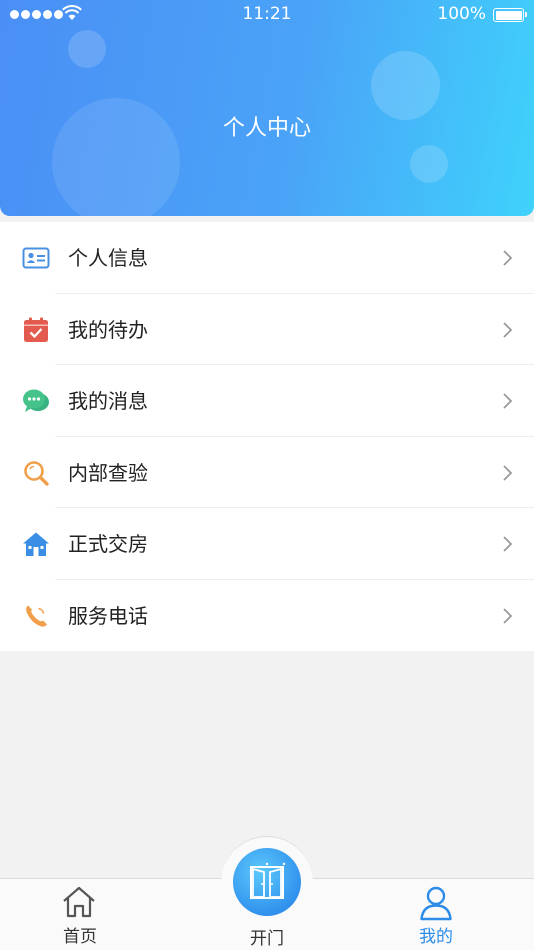 The height and width of the screenshot is (950, 534). I want to click on open-door-circle, so click(267, 882).